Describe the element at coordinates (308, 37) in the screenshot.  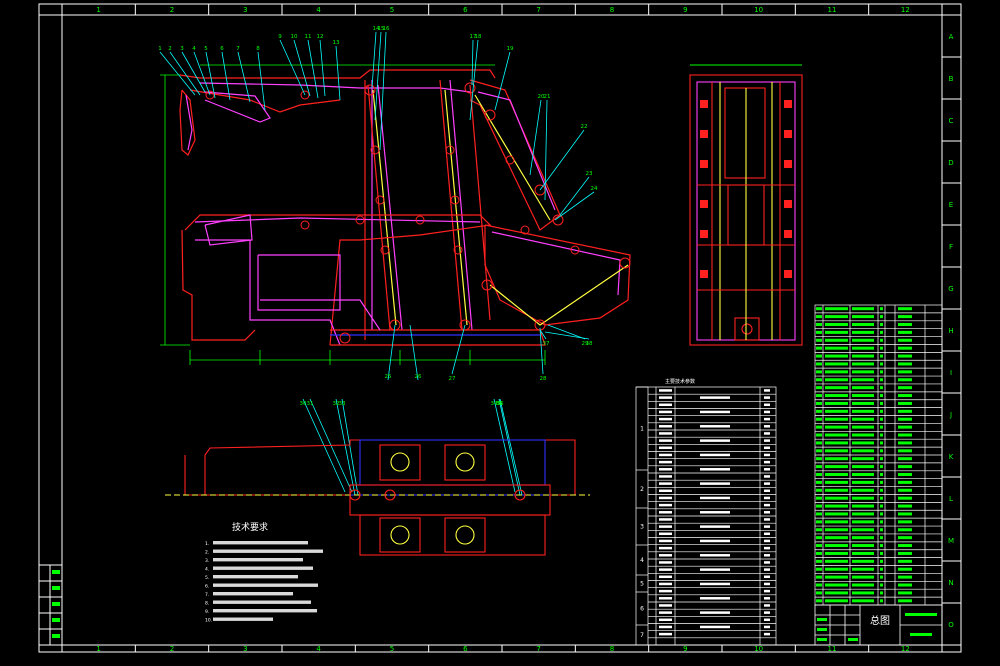
I see `part-balloon-label: 11` at that location.